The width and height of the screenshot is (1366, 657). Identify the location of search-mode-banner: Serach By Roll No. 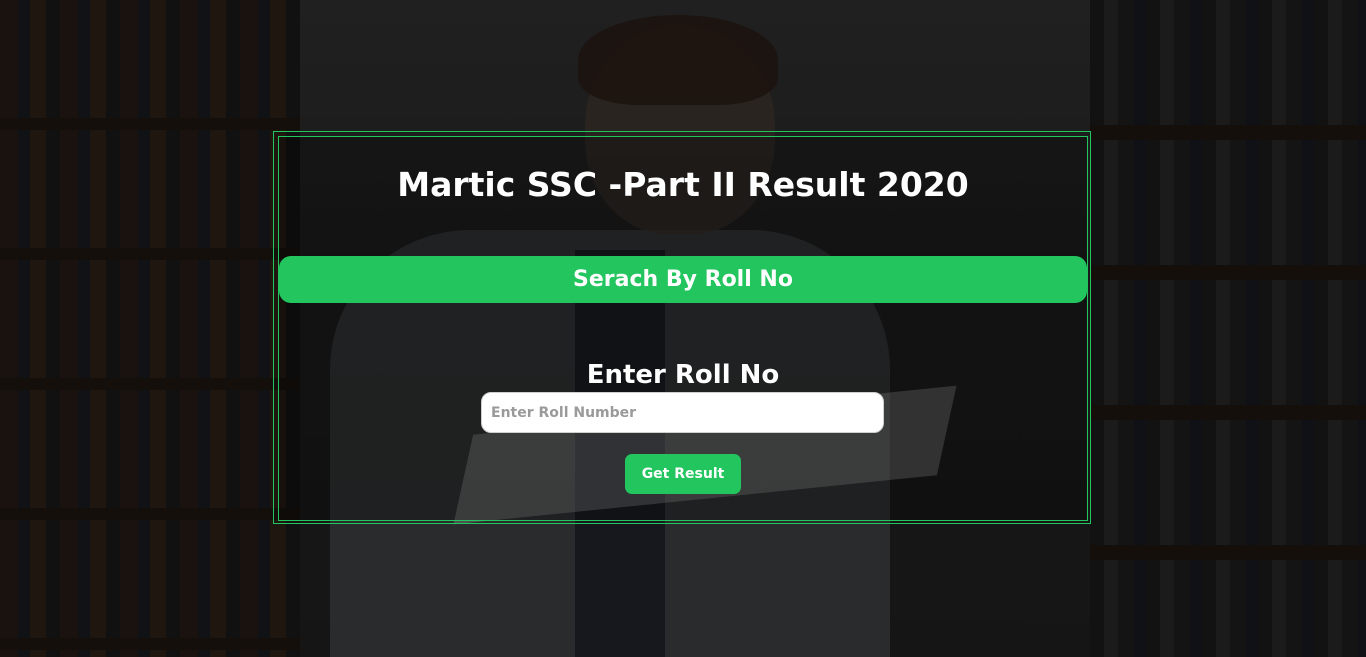
(683, 279).